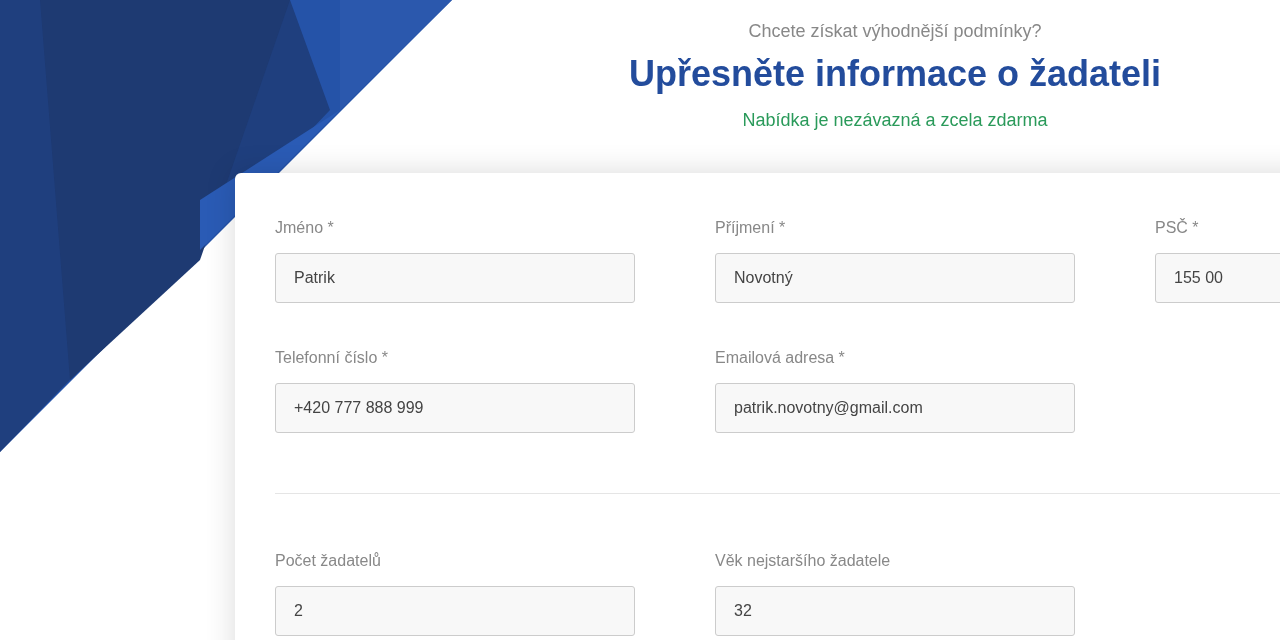 The width and height of the screenshot is (1280, 640). What do you see at coordinates (455, 611) in the screenshot?
I see `input-field: 2` at bounding box center [455, 611].